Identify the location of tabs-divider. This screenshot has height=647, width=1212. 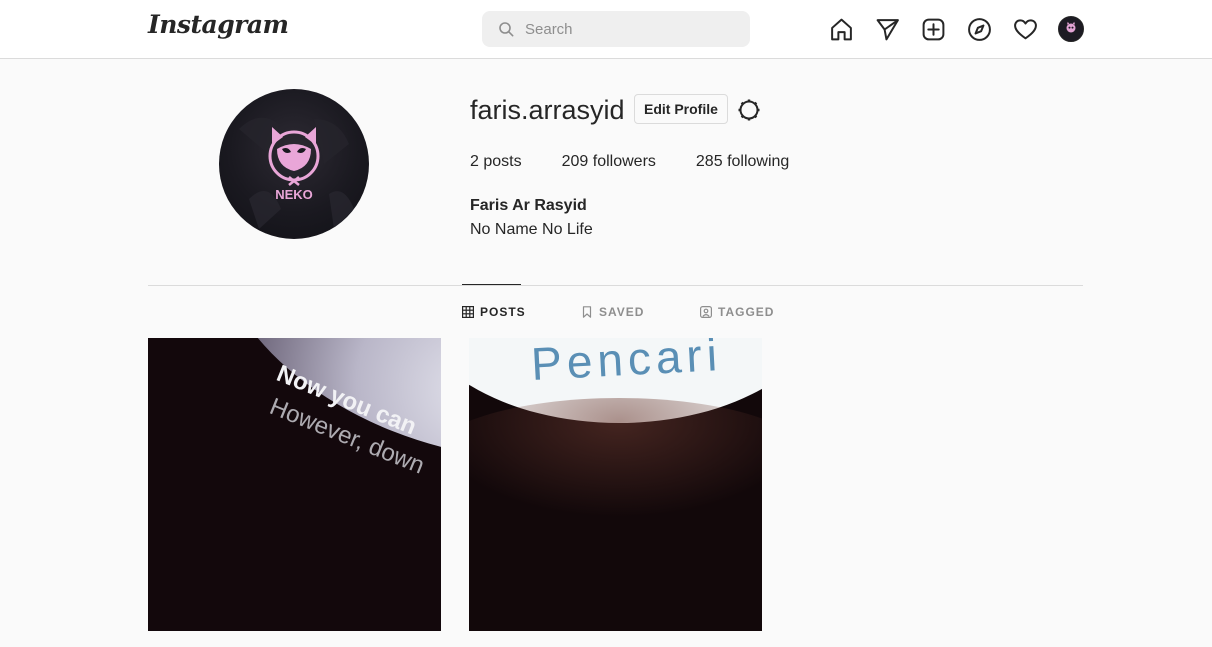
(615, 285).